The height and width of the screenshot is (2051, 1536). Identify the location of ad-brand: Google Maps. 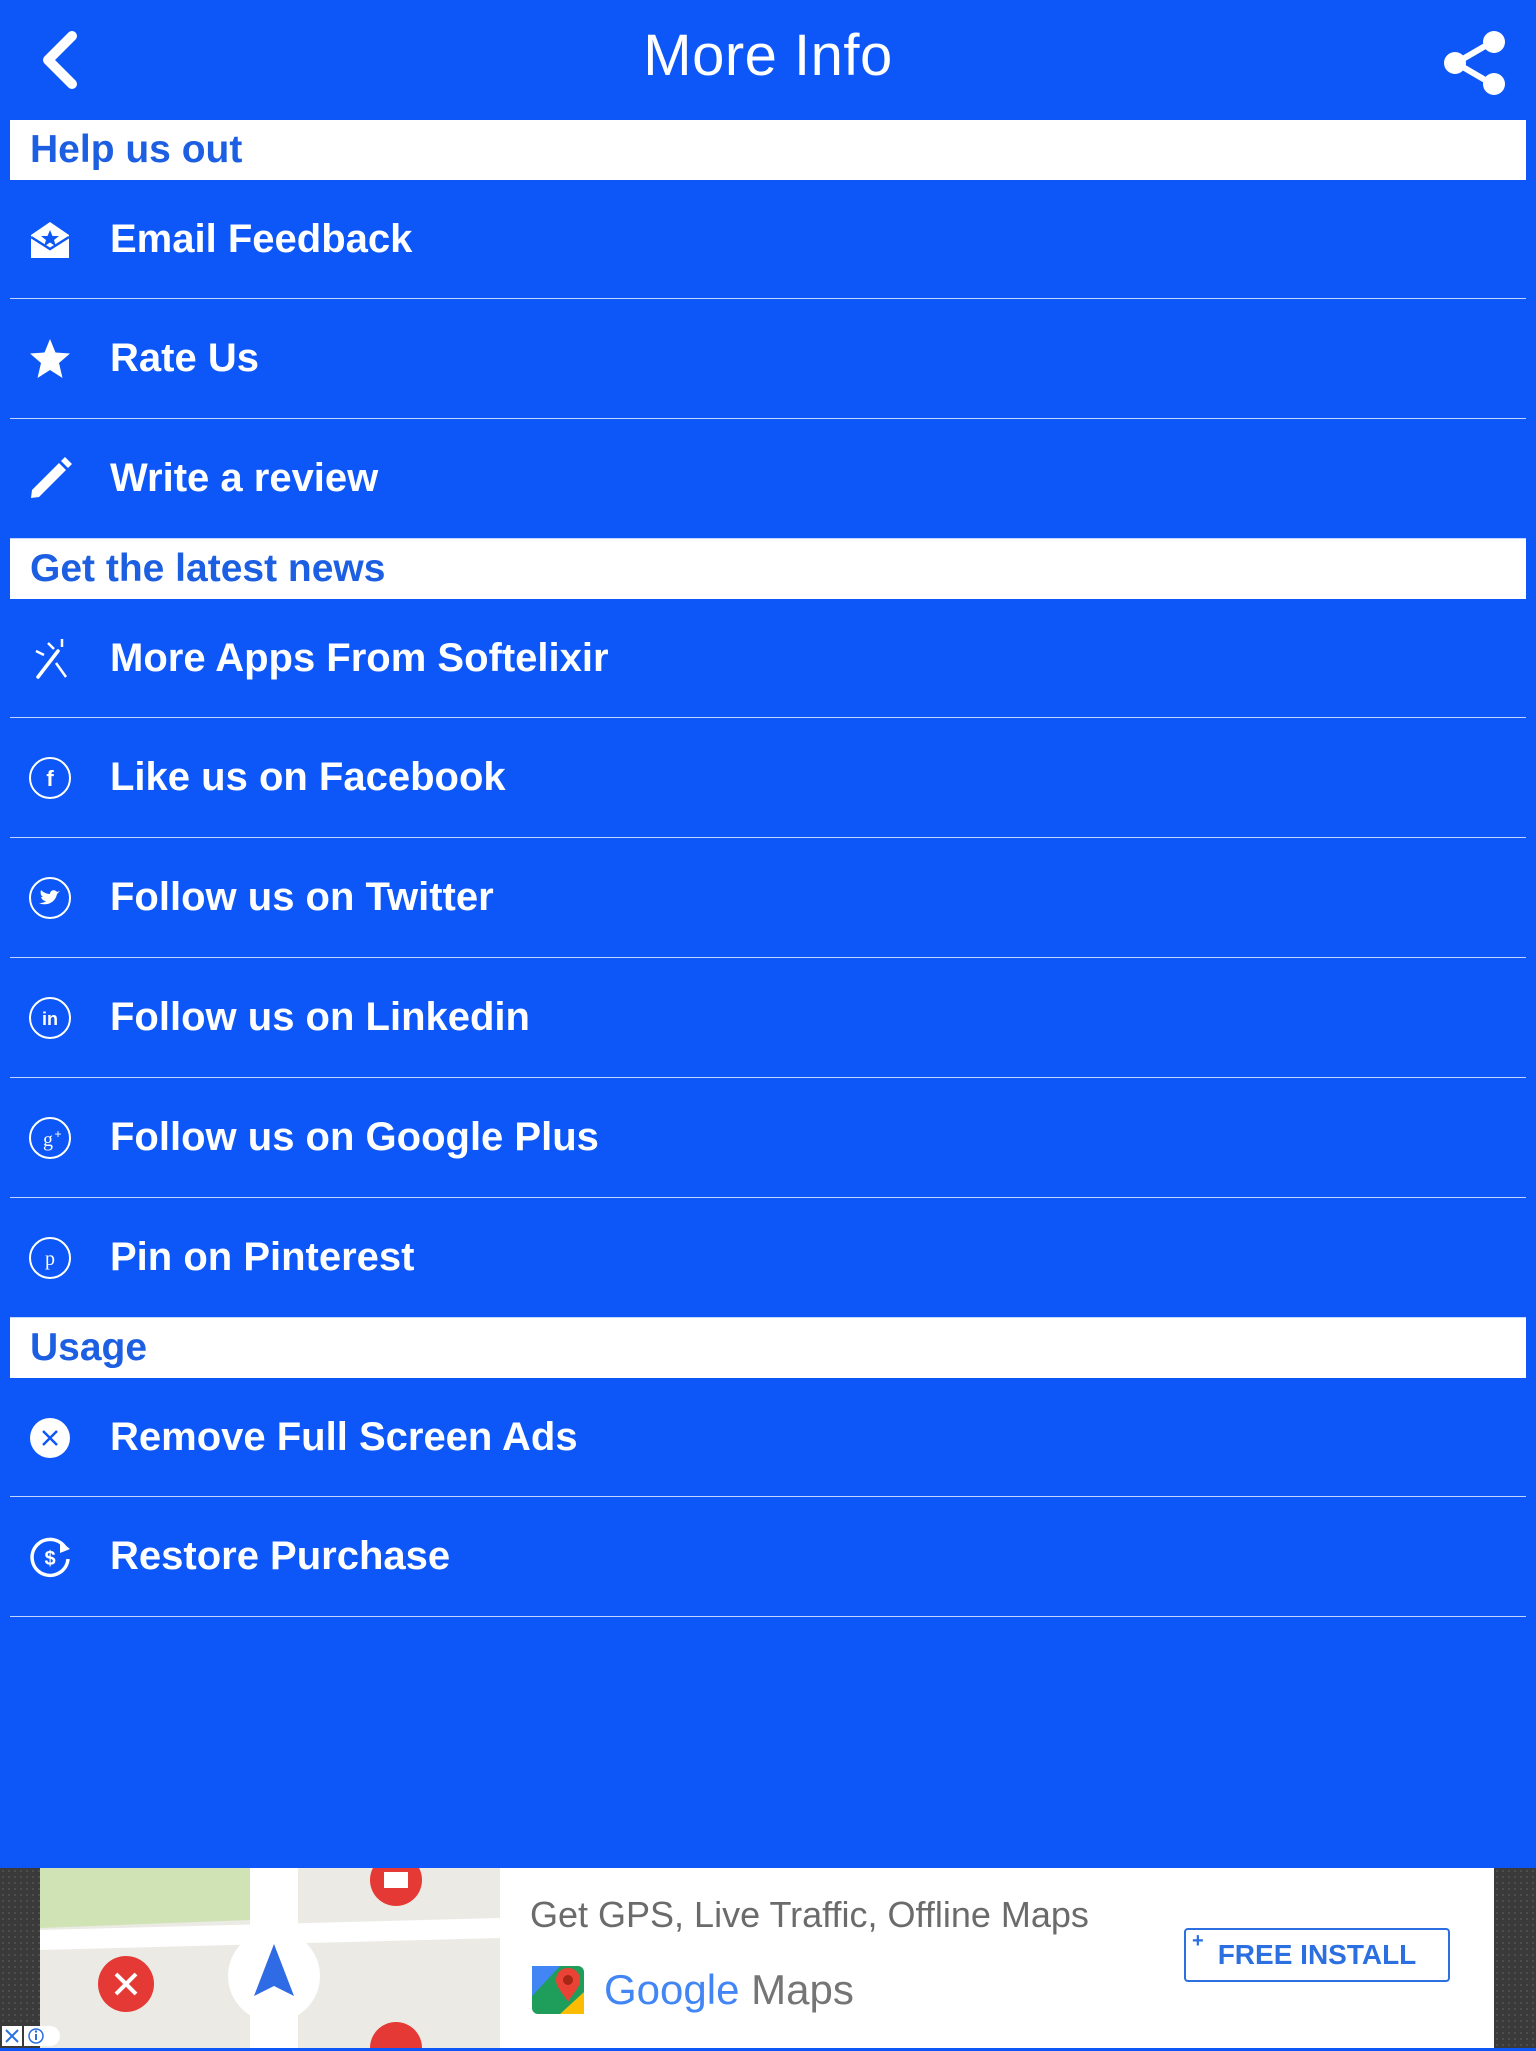
(692, 1990).